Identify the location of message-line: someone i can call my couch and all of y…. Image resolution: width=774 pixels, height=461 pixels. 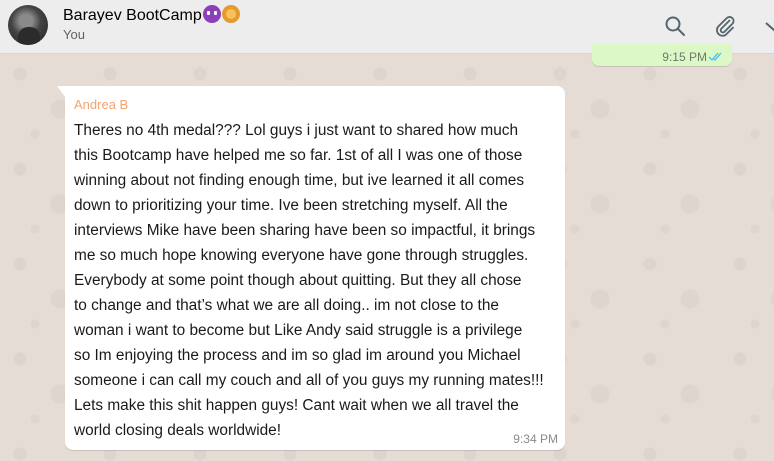
(309, 380).